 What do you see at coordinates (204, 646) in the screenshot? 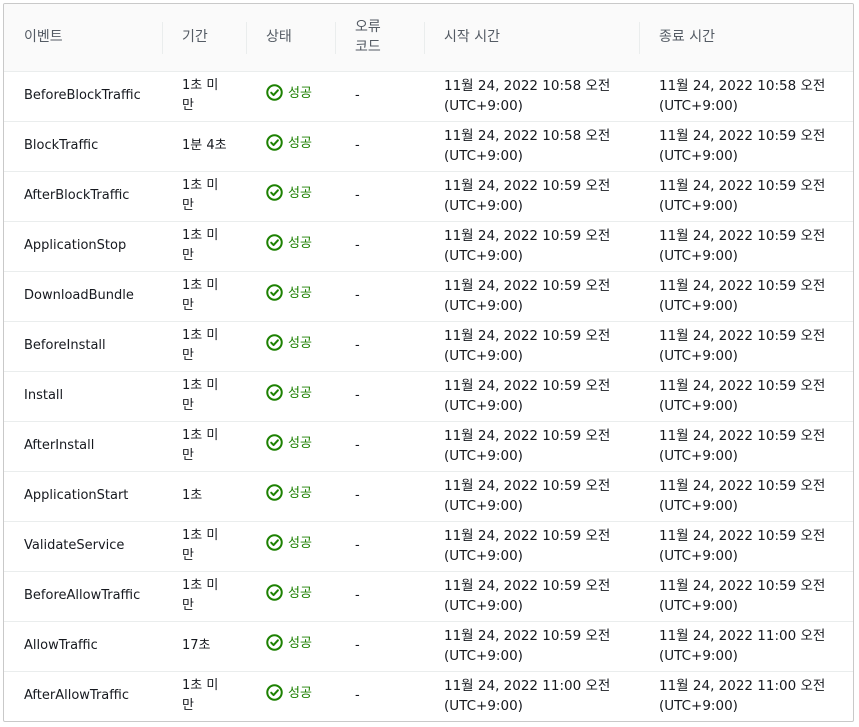
I see `cell-duration: 17초` at bounding box center [204, 646].